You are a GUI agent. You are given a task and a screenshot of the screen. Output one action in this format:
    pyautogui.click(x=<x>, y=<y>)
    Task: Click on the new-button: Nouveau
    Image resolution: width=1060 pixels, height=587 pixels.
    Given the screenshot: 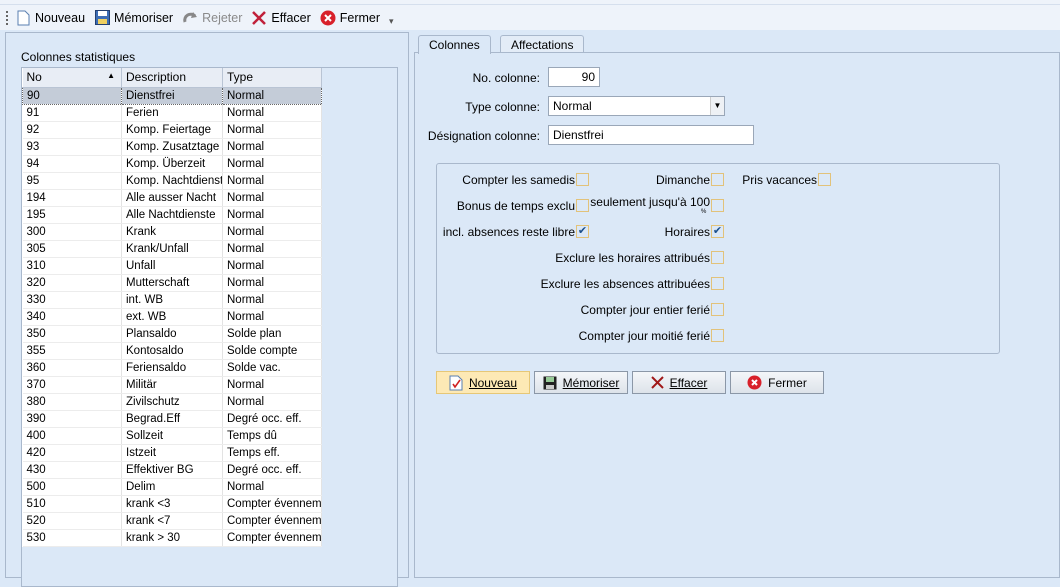 What is the action you would take?
    pyautogui.click(x=483, y=382)
    